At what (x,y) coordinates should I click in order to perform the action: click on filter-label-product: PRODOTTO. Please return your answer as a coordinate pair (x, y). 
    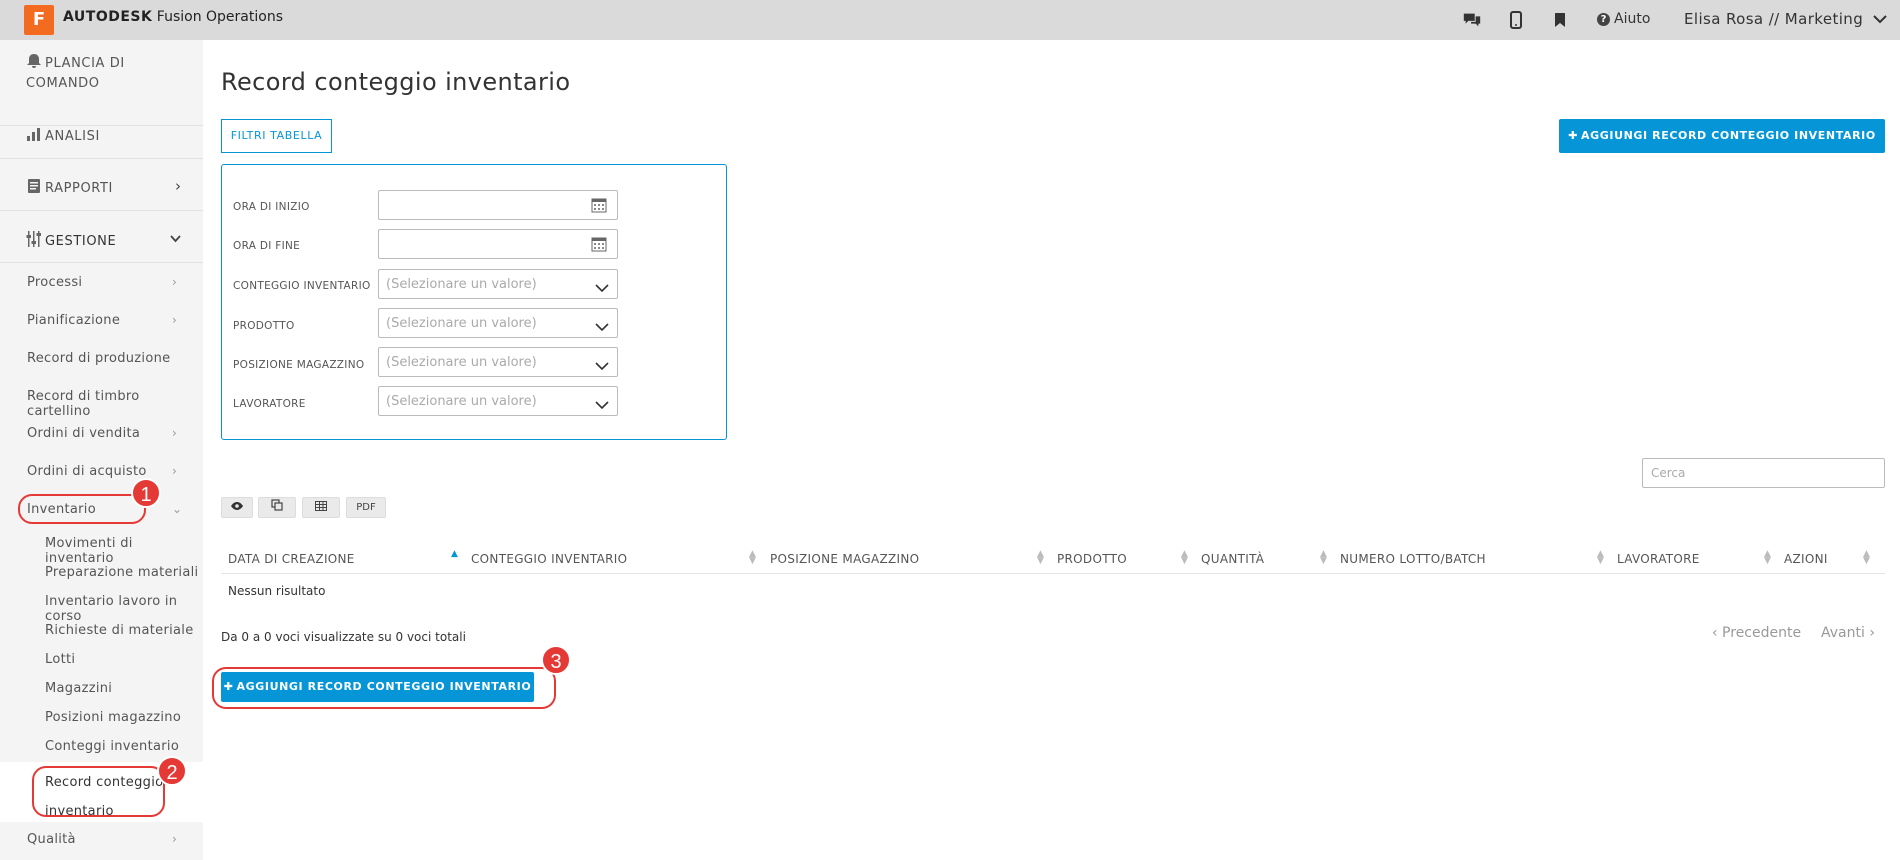
    Looking at the image, I should click on (264, 326).